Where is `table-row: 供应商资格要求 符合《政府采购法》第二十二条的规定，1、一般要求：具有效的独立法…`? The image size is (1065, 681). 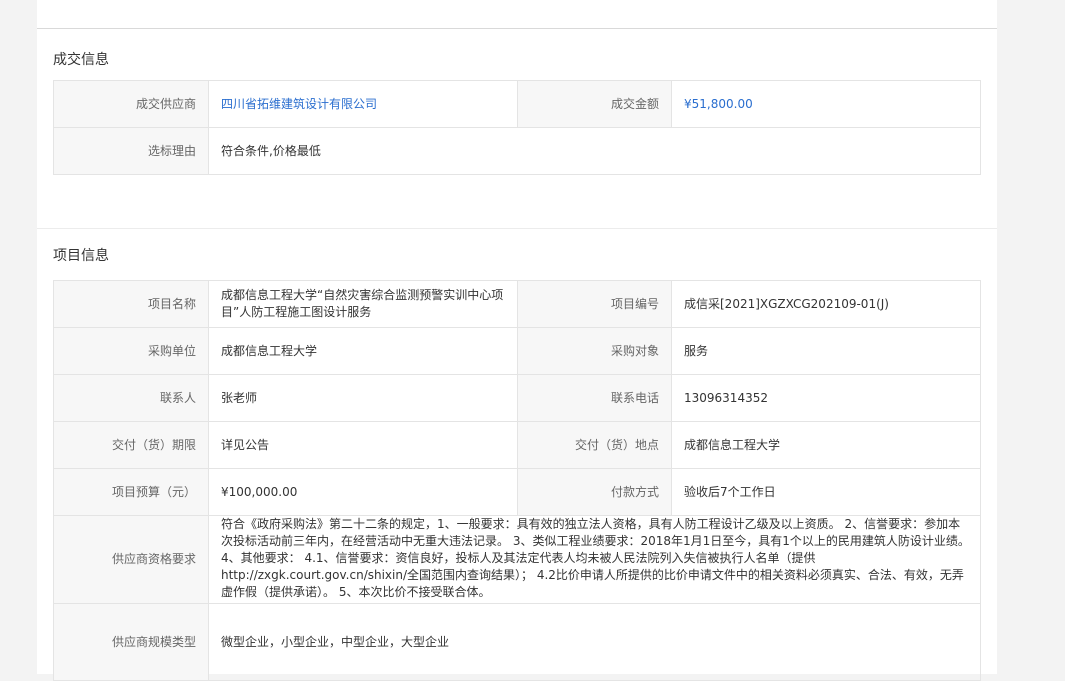
table-row: 供应商资格要求 符合《政府采购法》第二十二条的规定，1、一般要求：具有效的独立法… is located at coordinates (517, 559).